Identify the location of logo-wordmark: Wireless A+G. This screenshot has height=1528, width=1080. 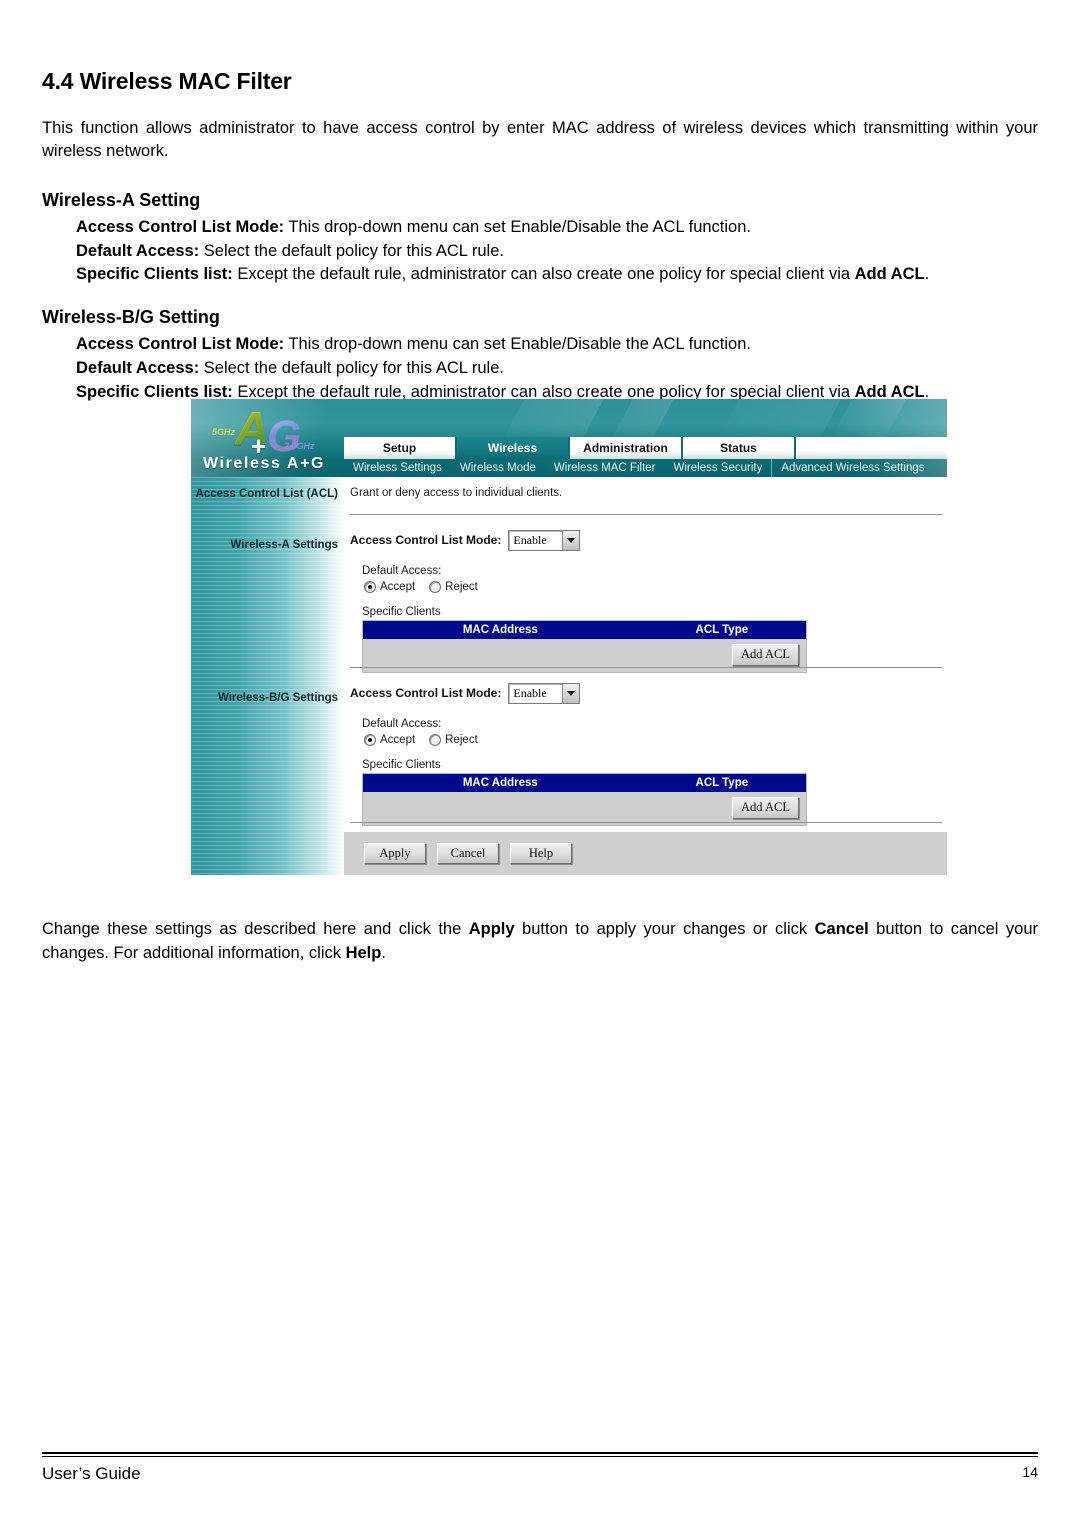
(264, 463).